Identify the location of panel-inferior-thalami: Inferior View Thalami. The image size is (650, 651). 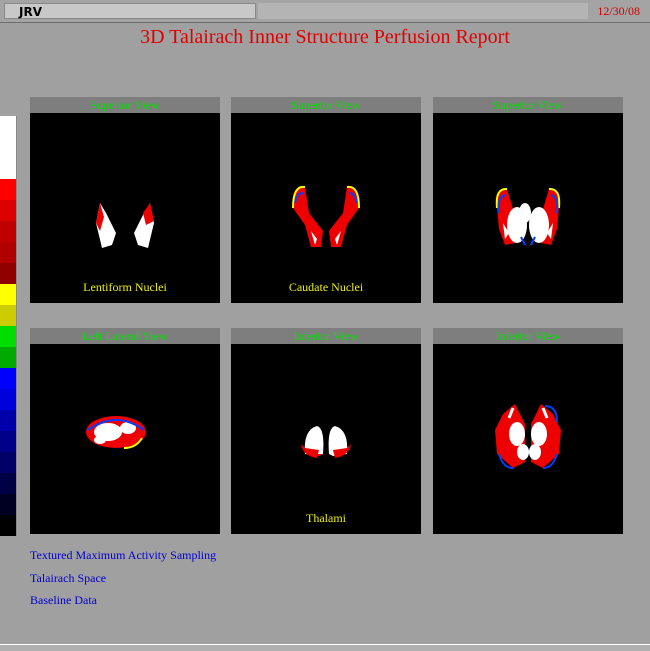
(326, 431).